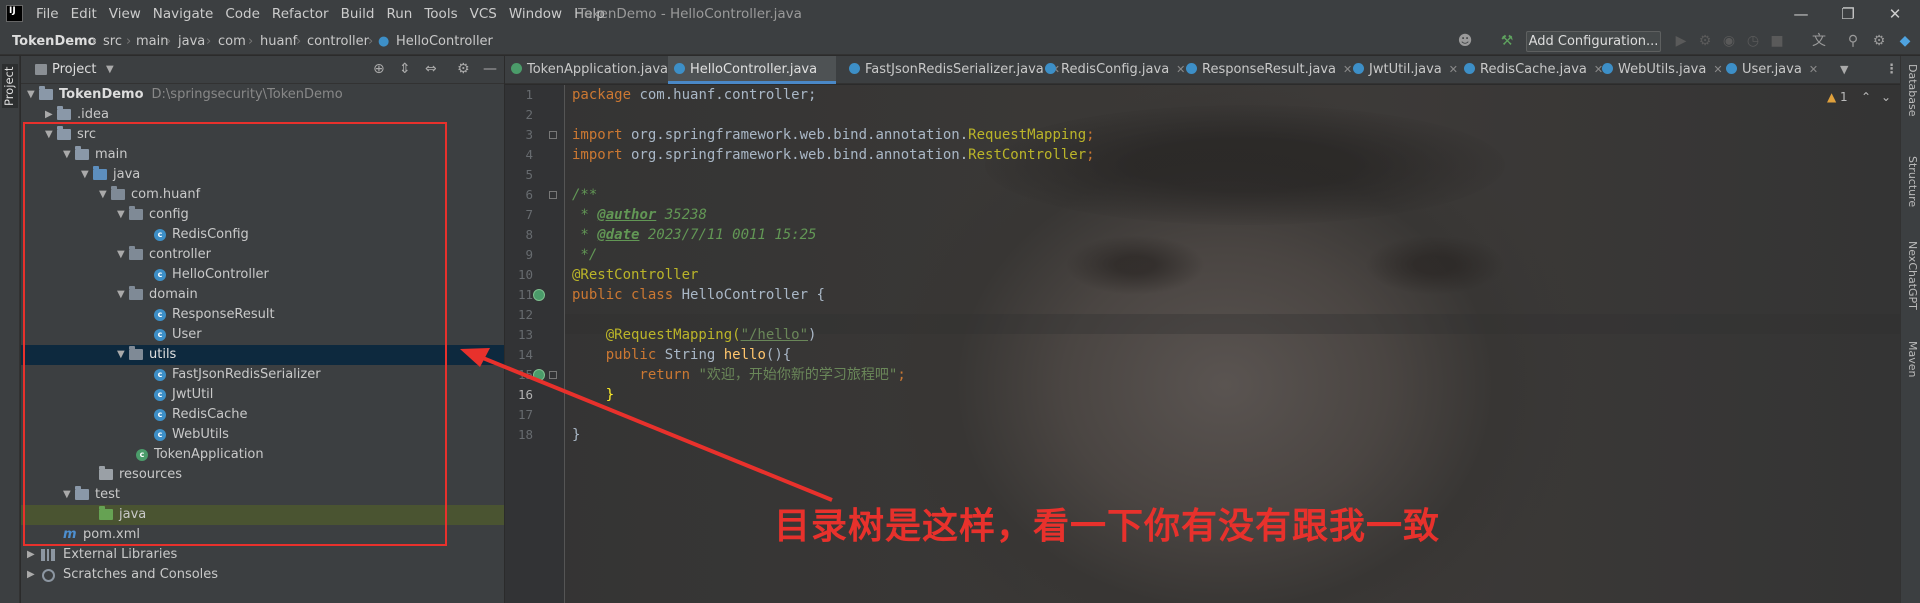 This screenshot has height=603, width=1920. What do you see at coordinates (262, 415) in the screenshot?
I see `tree-item-rediscache: c RedisCache` at bounding box center [262, 415].